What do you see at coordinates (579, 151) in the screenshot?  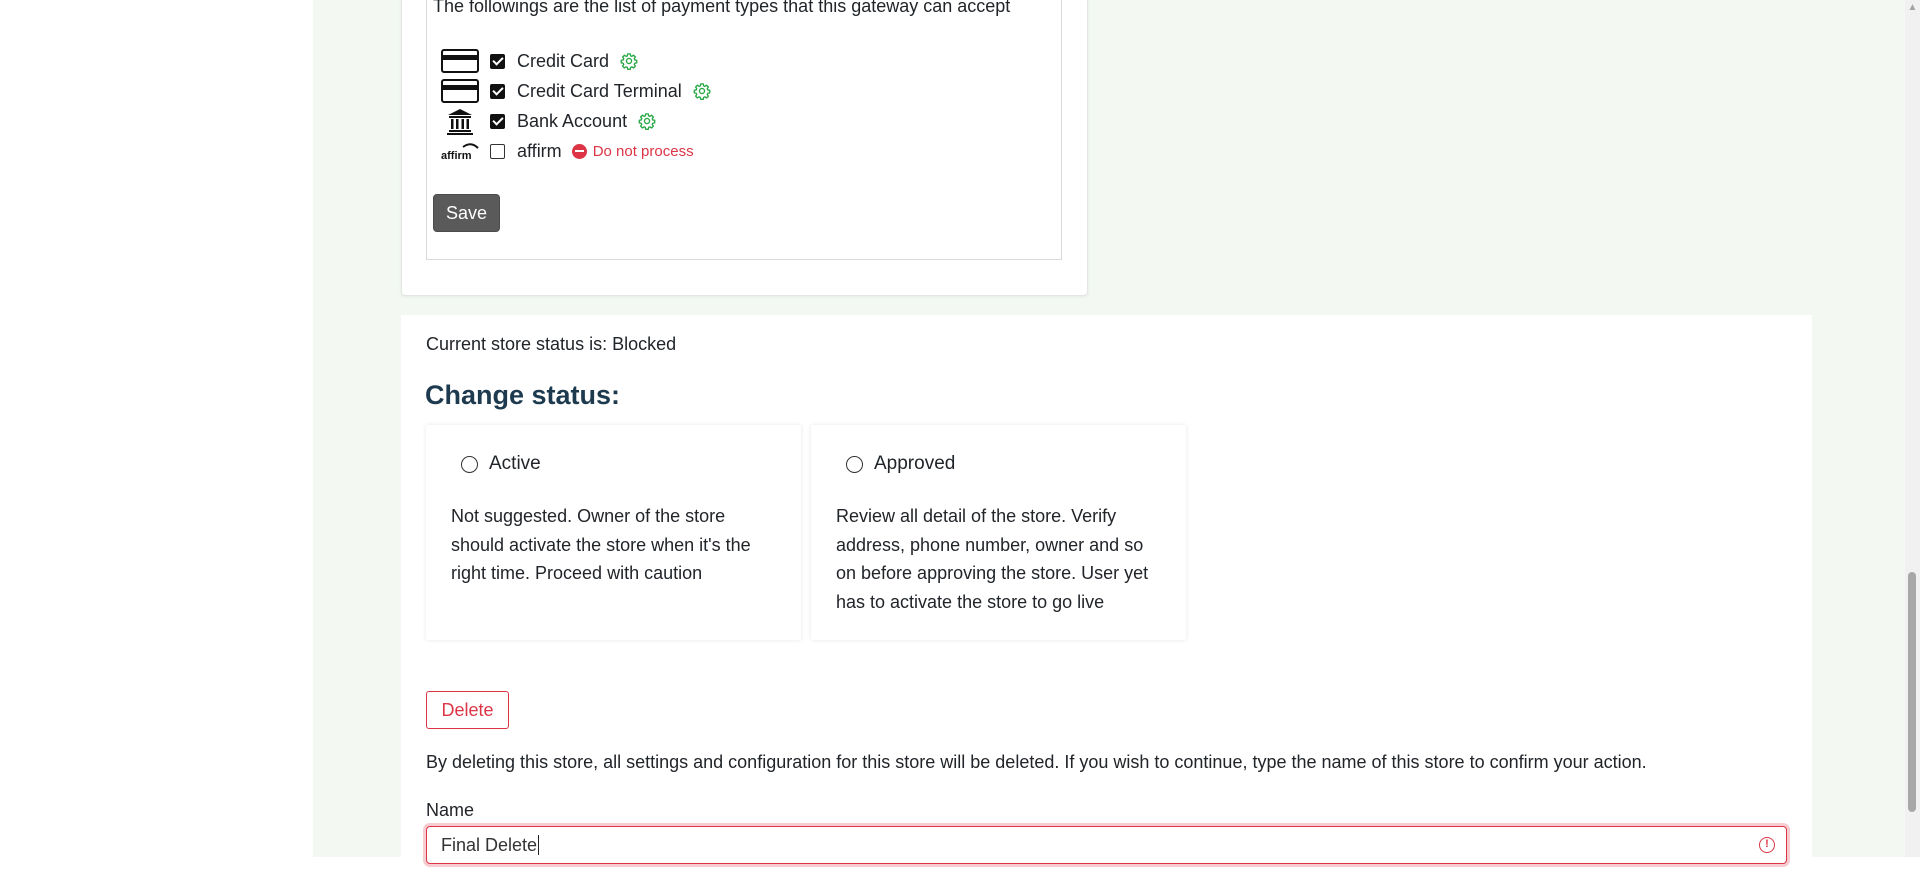 I see `no-entry-icon` at bounding box center [579, 151].